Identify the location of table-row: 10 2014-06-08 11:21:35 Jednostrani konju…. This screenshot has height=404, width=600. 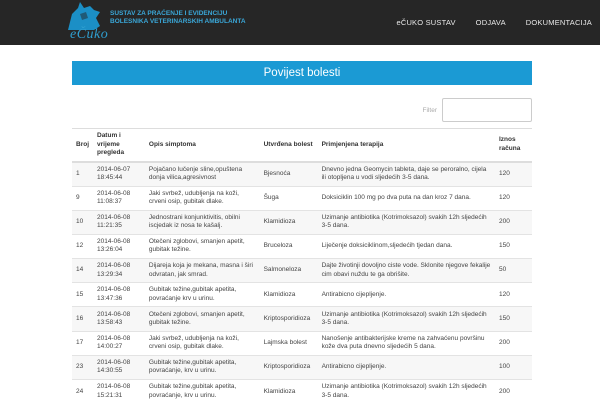
(302, 222).